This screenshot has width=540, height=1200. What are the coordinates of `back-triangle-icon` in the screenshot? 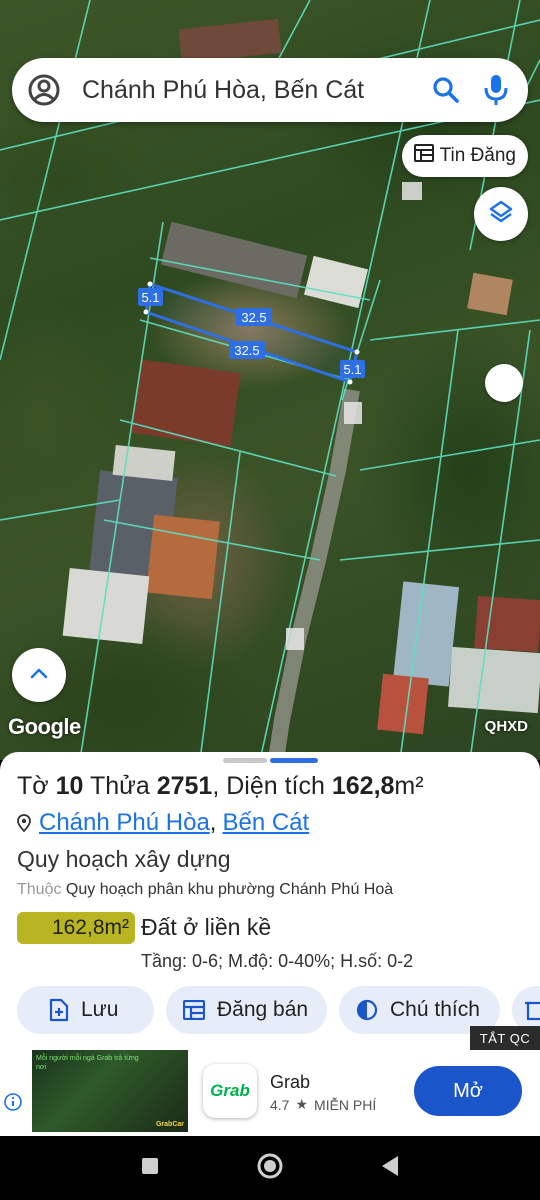 It's located at (390, 1168).